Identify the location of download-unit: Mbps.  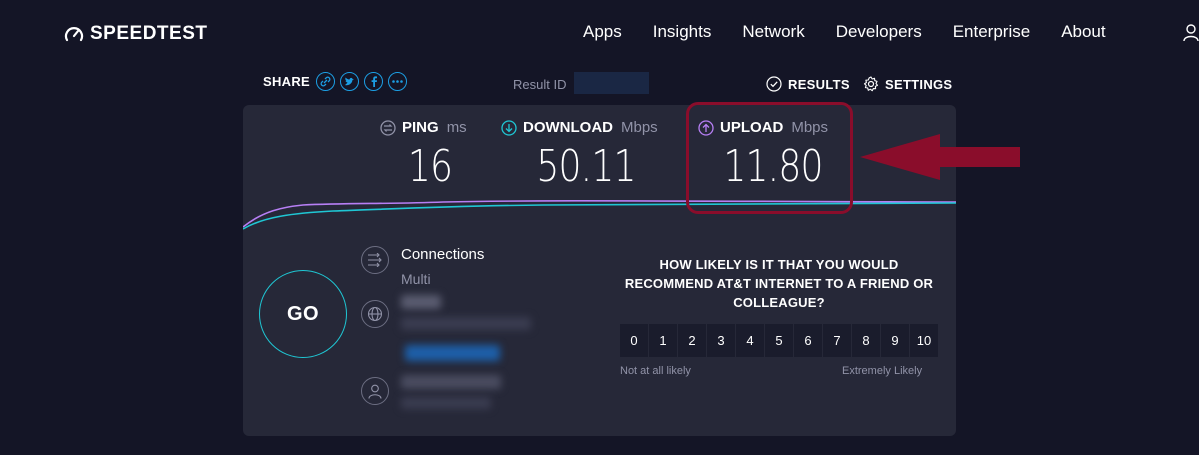
(639, 127).